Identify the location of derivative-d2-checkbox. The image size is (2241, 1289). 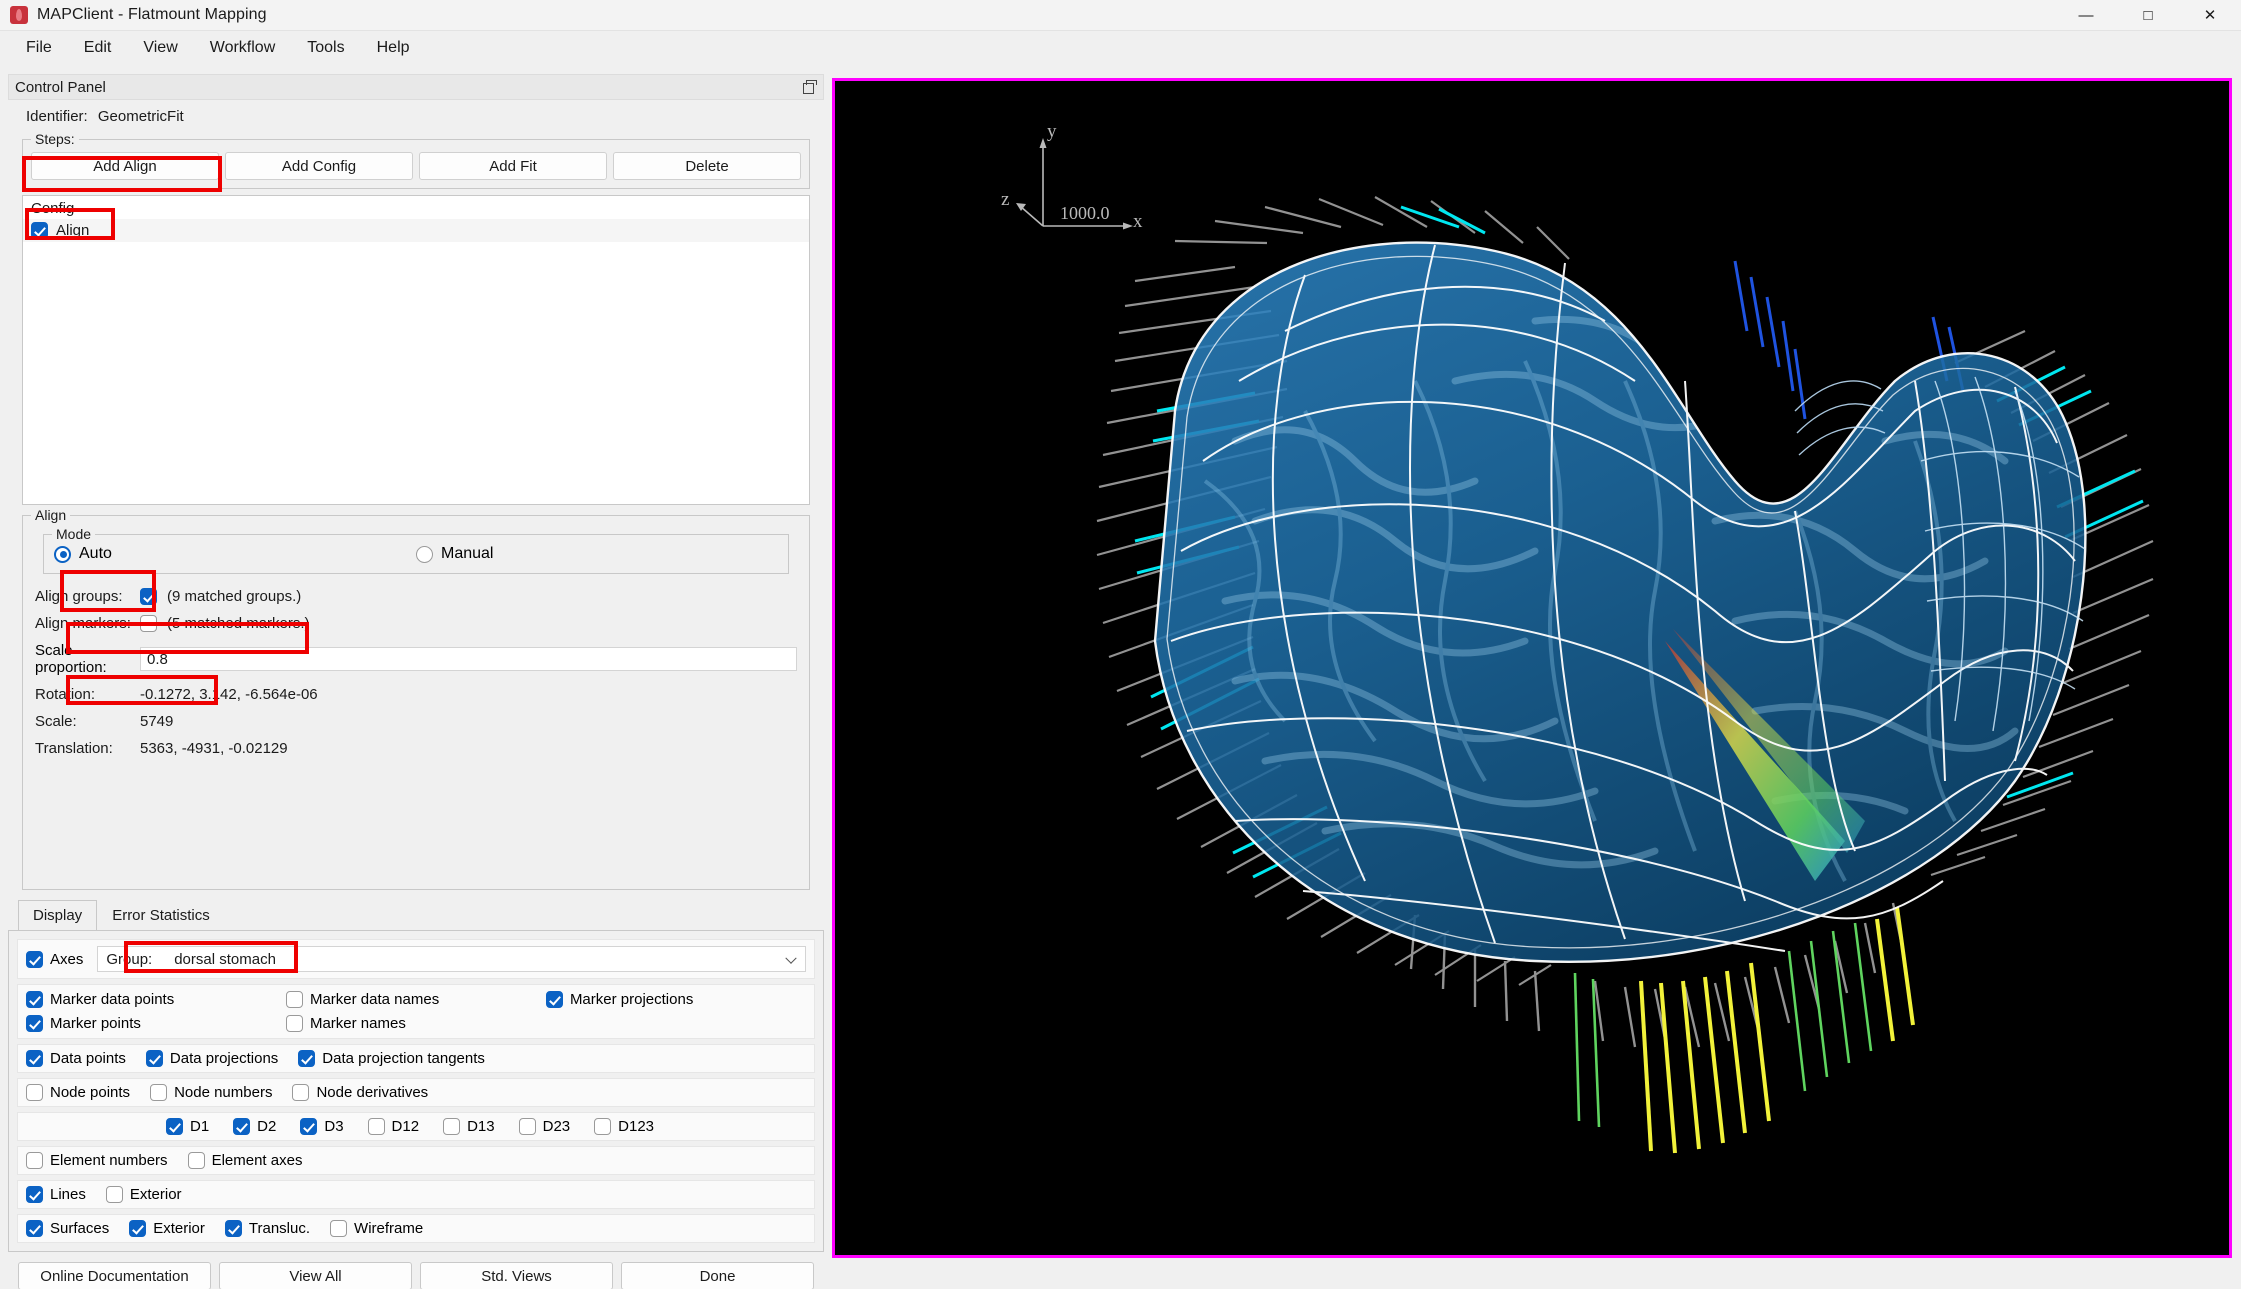
(242, 1126).